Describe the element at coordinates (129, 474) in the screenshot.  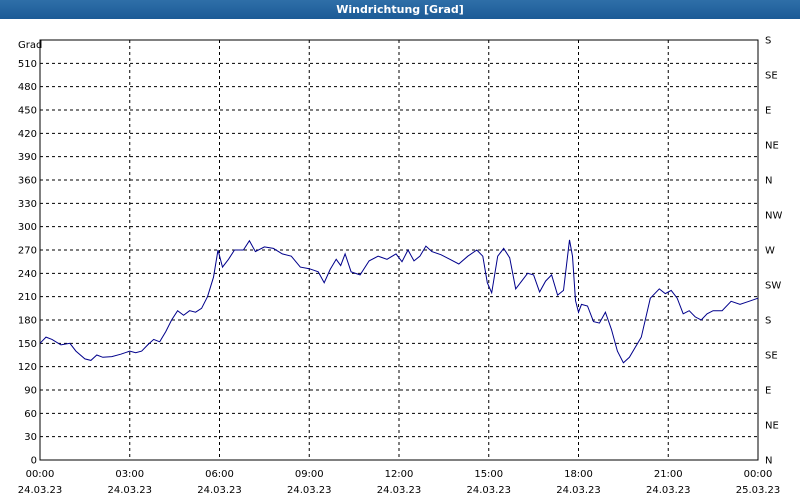
I see `x-tick-time: 03:00` at that location.